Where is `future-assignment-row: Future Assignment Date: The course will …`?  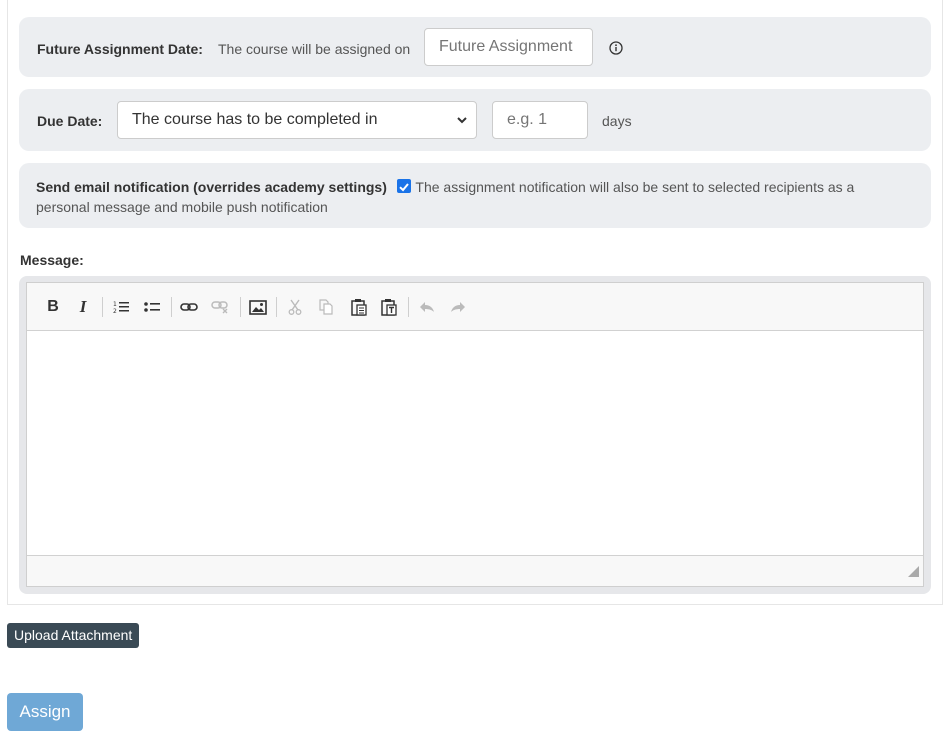 future-assignment-row: Future Assignment Date: The course will … is located at coordinates (475, 47).